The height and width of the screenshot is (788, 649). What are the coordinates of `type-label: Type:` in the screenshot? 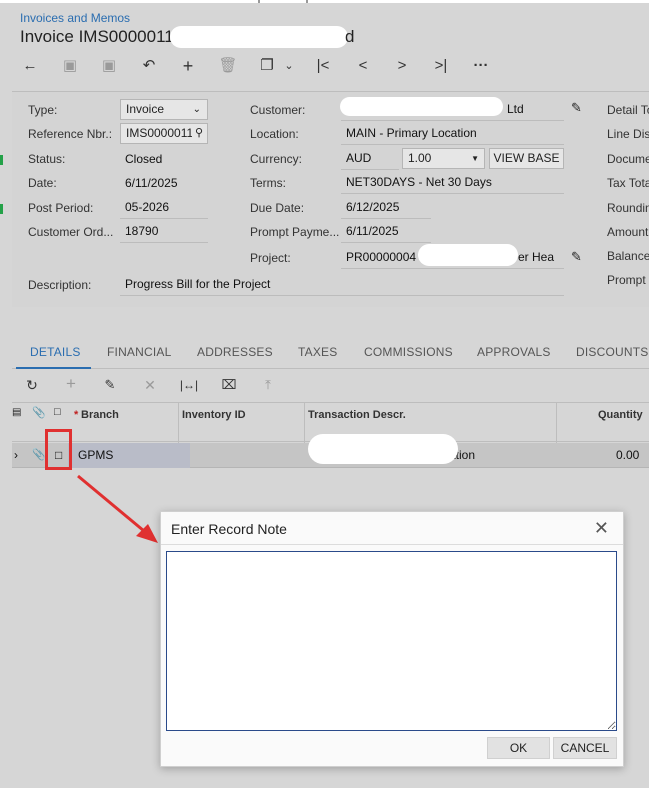 It's located at (43, 110).